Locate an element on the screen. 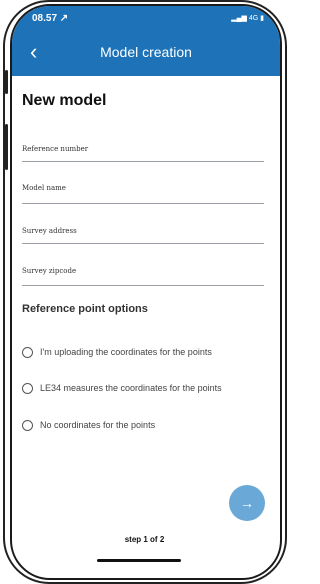 The width and height of the screenshot is (320, 584). survey-zipcode-field: Survey zipcode is located at coordinates (143, 276).